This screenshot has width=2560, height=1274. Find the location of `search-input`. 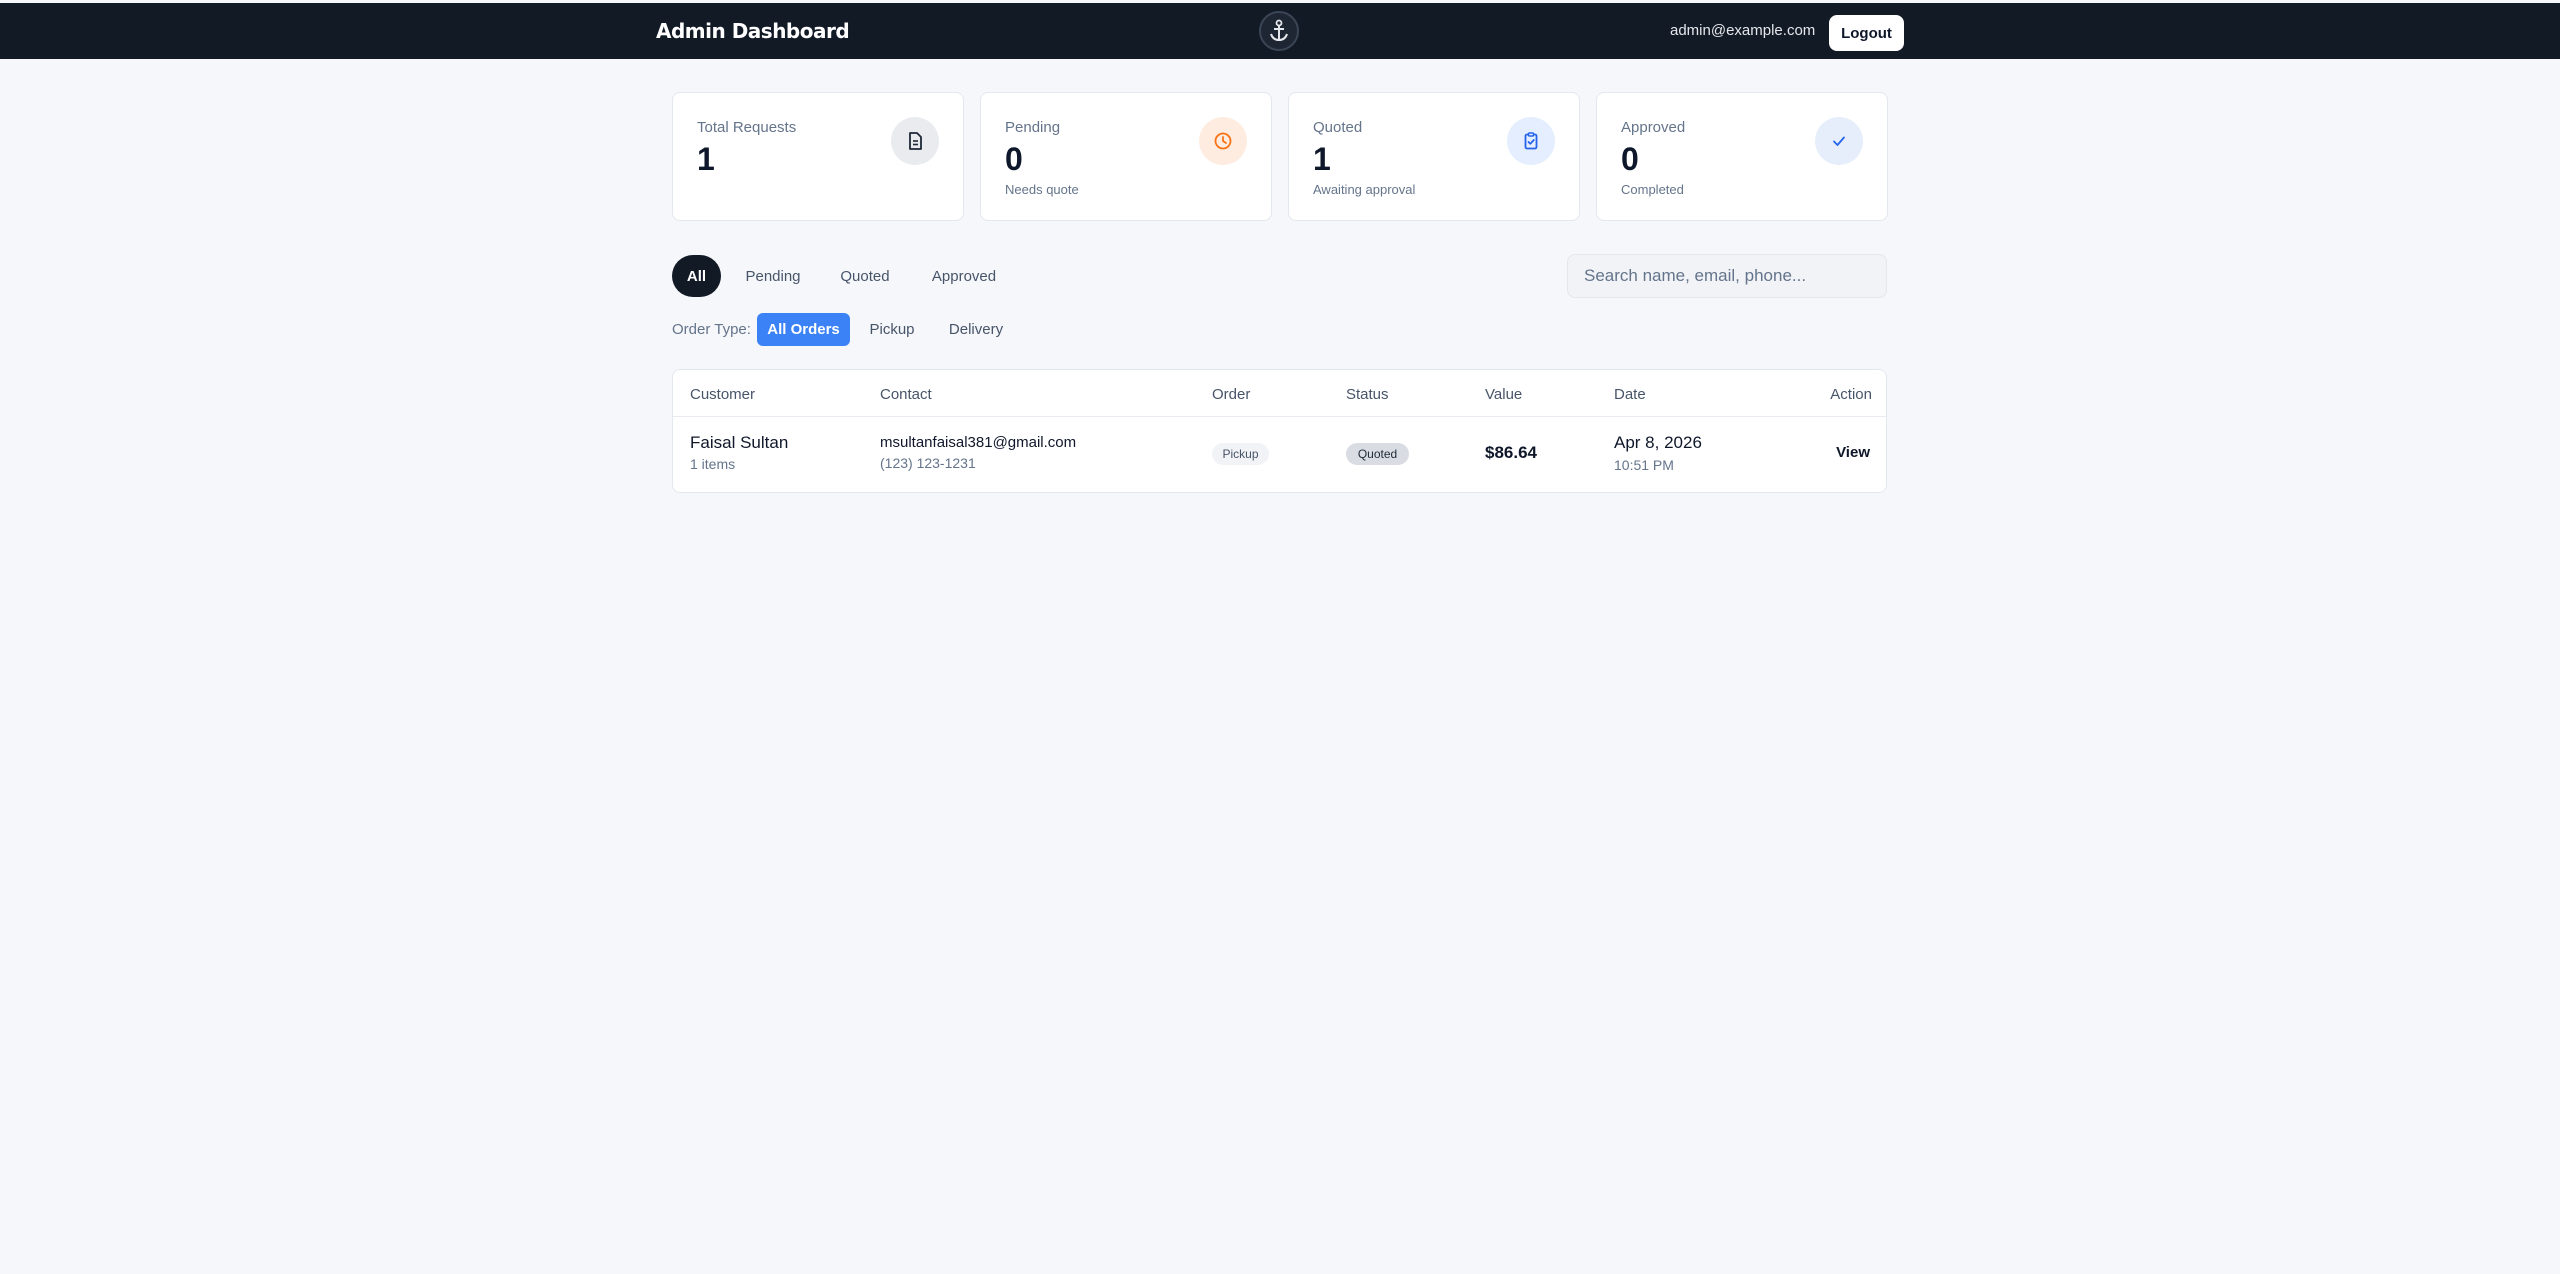

search-input is located at coordinates (1727, 276).